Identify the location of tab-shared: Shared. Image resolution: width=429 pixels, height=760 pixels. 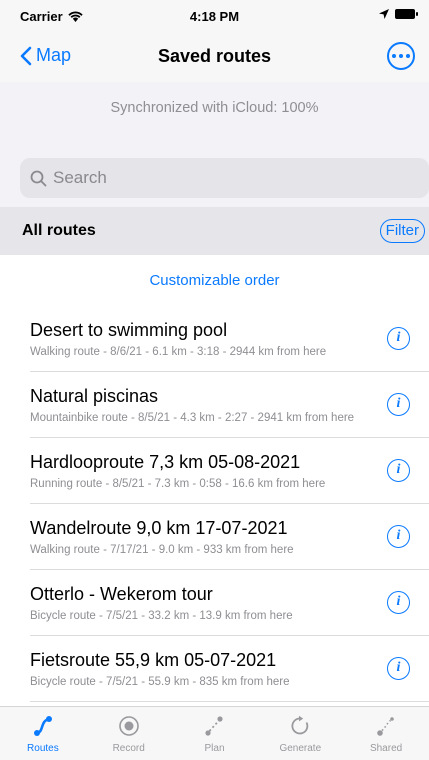
(386, 733).